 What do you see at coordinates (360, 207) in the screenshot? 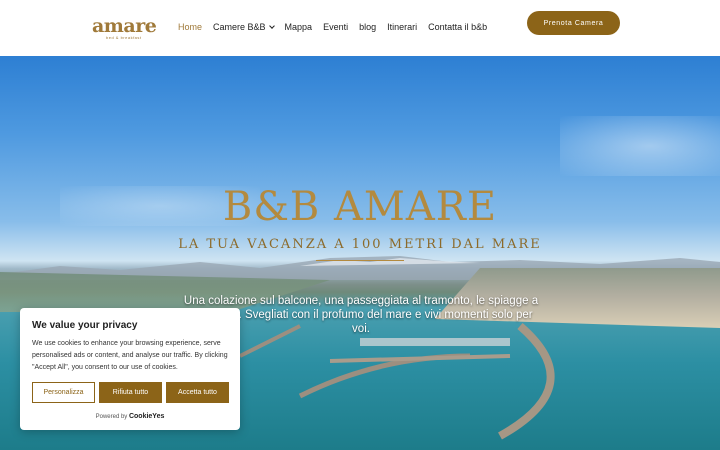
I see `hero-title: B&B AMARE` at bounding box center [360, 207].